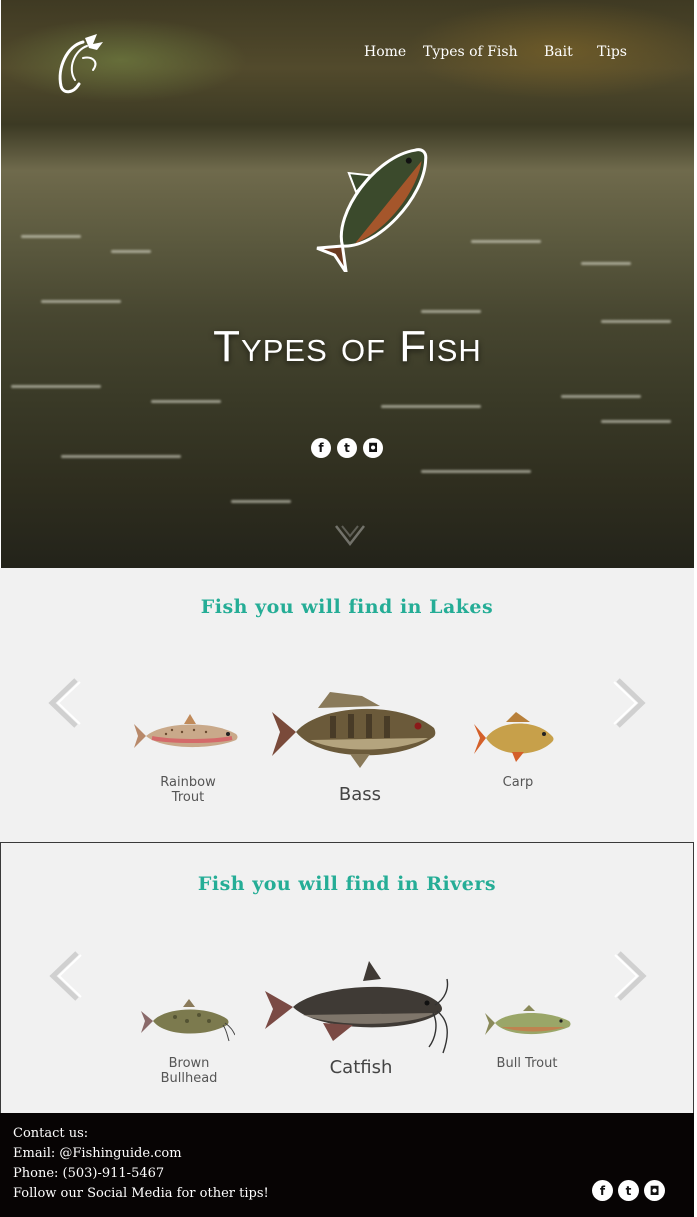 The height and width of the screenshot is (1217, 697). What do you see at coordinates (189, 1071) in the screenshot?
I see `brown-bullhead-label: Brown Bullhead` at bounding box center [189, 1071].